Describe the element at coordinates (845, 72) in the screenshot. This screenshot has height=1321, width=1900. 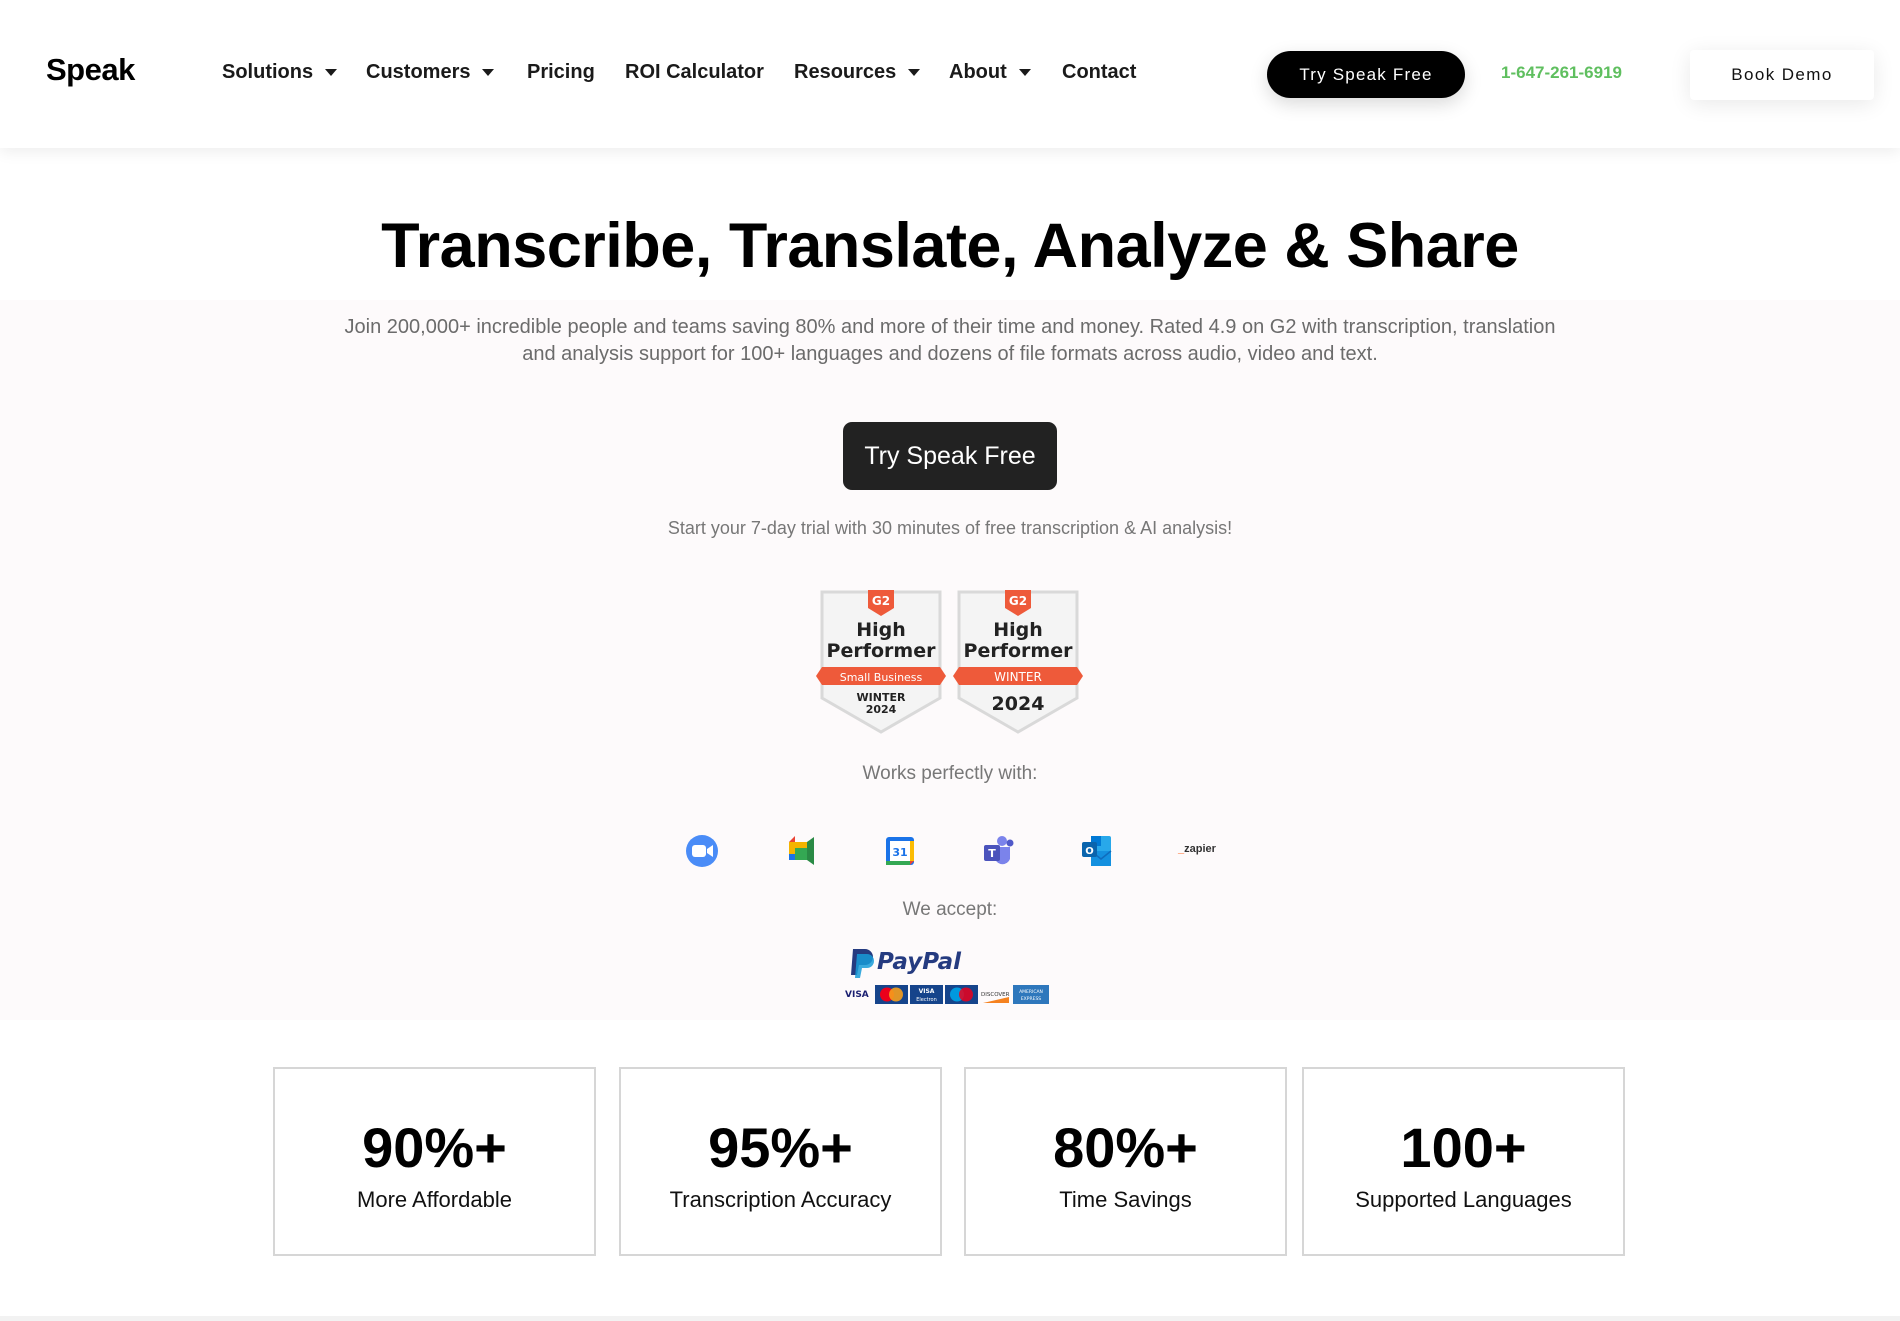
I see `nav-label: Resources` at that location.